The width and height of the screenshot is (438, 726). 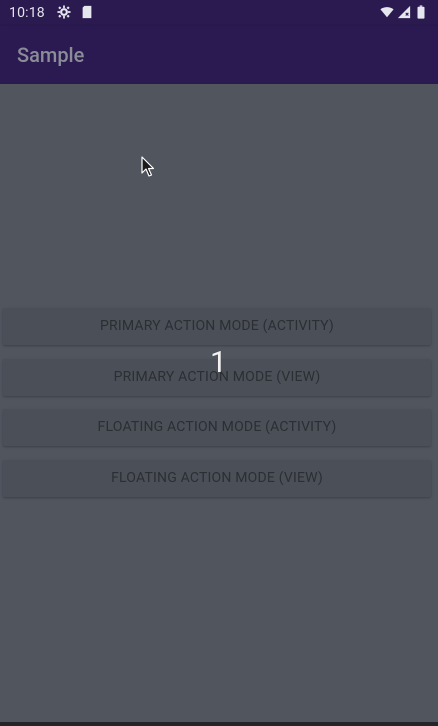 What do you see at coordinates (27, 13) in the screenshot?
I see `status-time: 10:18` at bounding box center [27, 13].